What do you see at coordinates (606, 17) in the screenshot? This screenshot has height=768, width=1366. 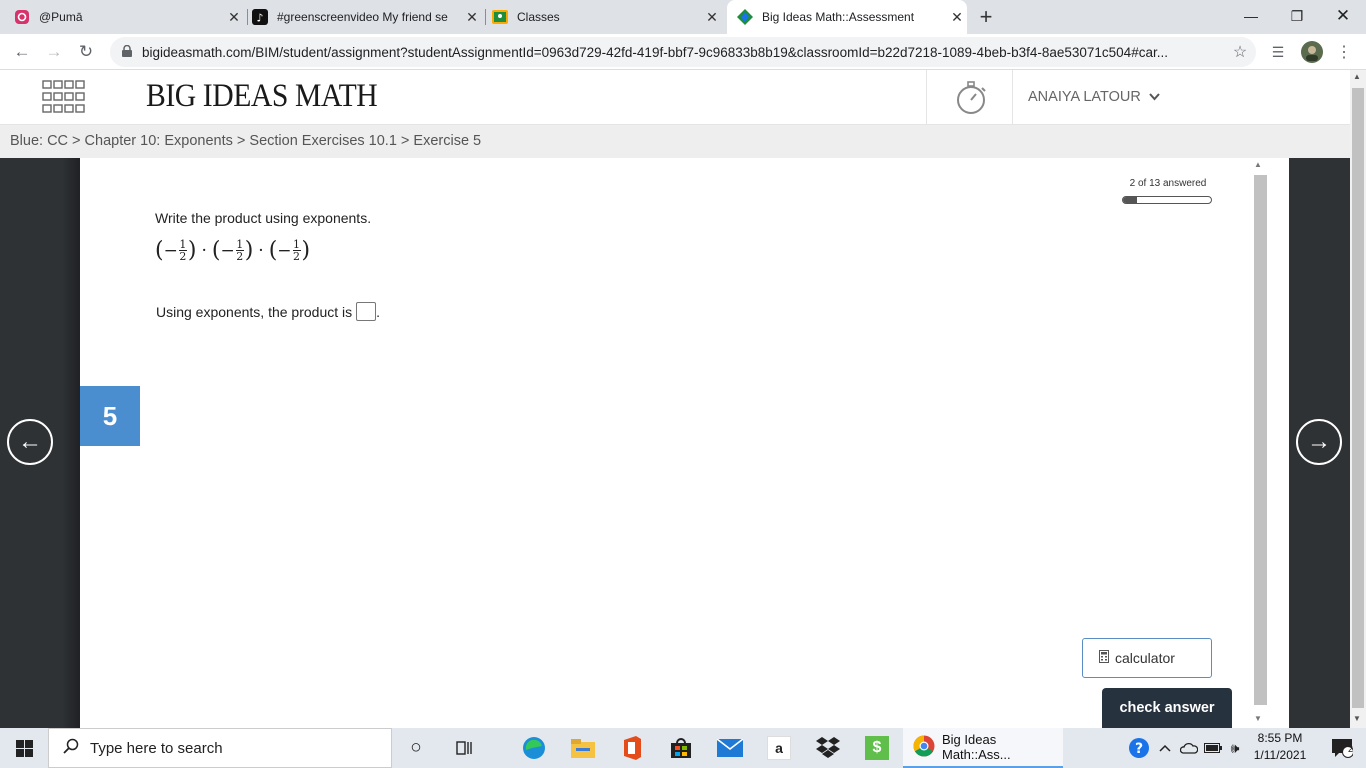 I see `tab-classes: Classes ✕` at bounding box center [606, 17].